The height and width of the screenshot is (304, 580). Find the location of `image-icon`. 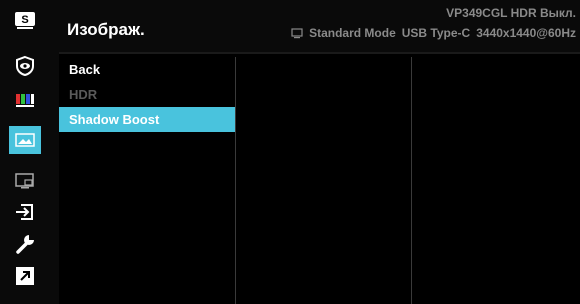

image-icon is located at coordinates (25, 140).